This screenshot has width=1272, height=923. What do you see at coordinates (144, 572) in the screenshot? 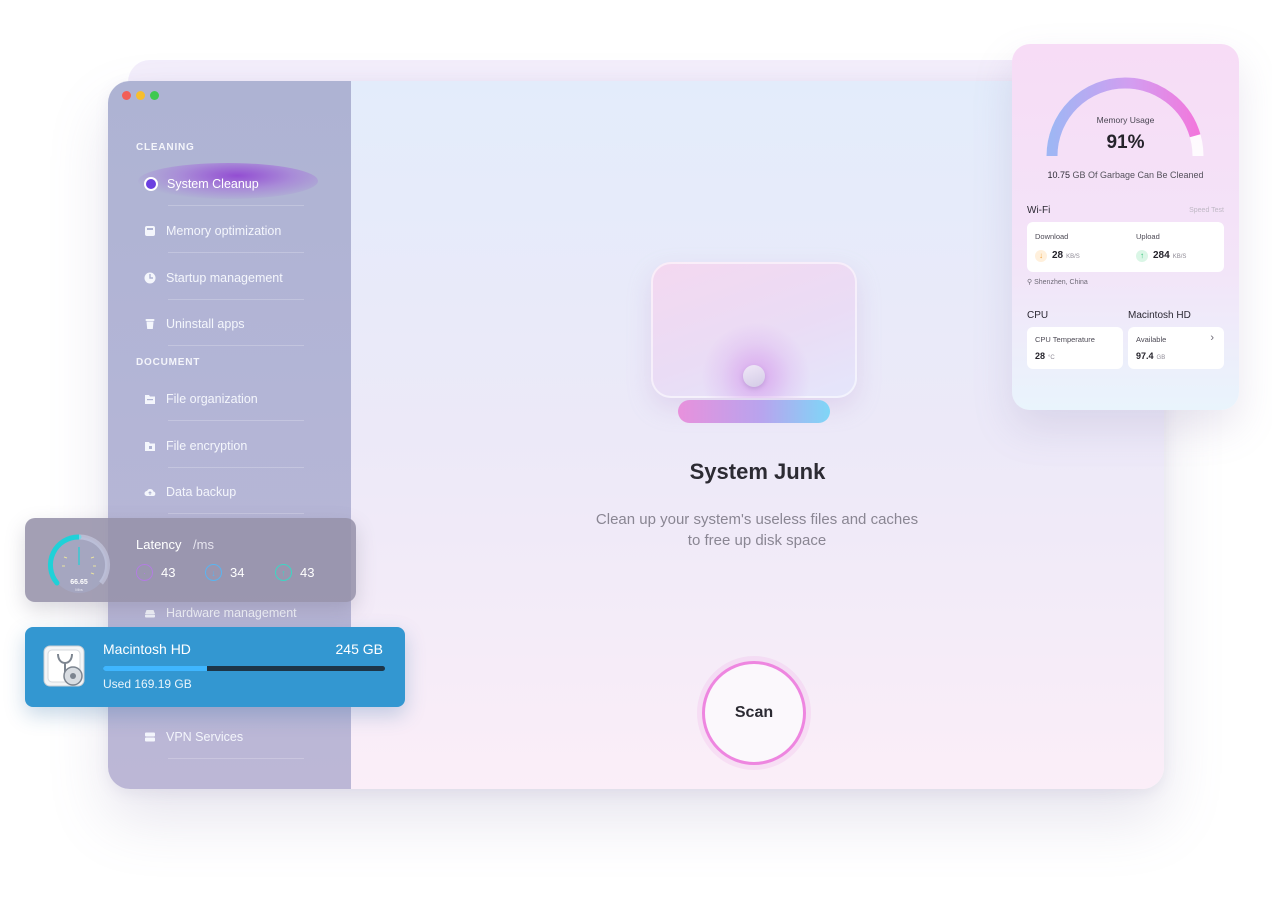
I see `ping-icon: ·` at bounding box center [144, 572].